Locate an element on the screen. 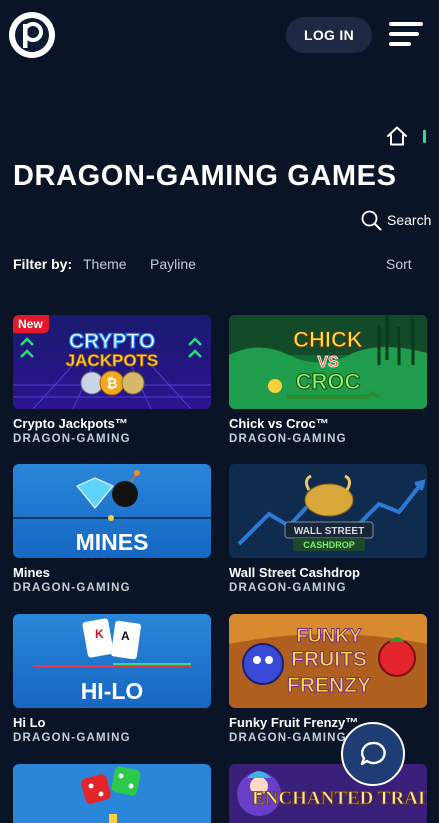 This screenshot has height=823, width=439. logo-mark-icon is located at coordinates (32, 35).